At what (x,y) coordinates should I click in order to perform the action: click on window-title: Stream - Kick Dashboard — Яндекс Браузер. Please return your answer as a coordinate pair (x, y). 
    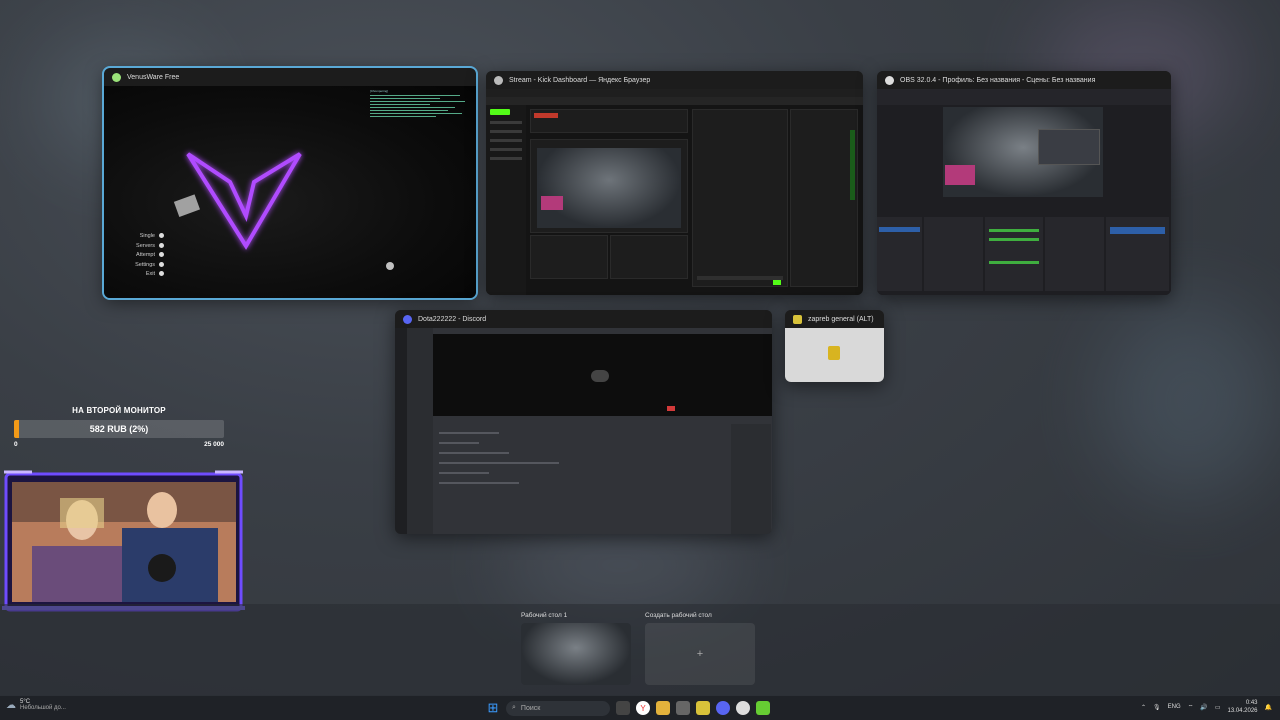
    Looking at the image, I should click on (580, 80).